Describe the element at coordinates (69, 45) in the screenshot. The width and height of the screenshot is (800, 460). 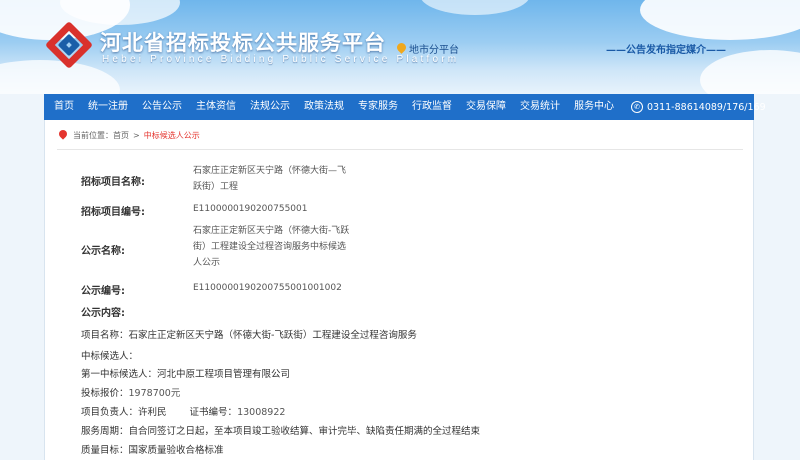
I see `site-logo-icon` at that location.